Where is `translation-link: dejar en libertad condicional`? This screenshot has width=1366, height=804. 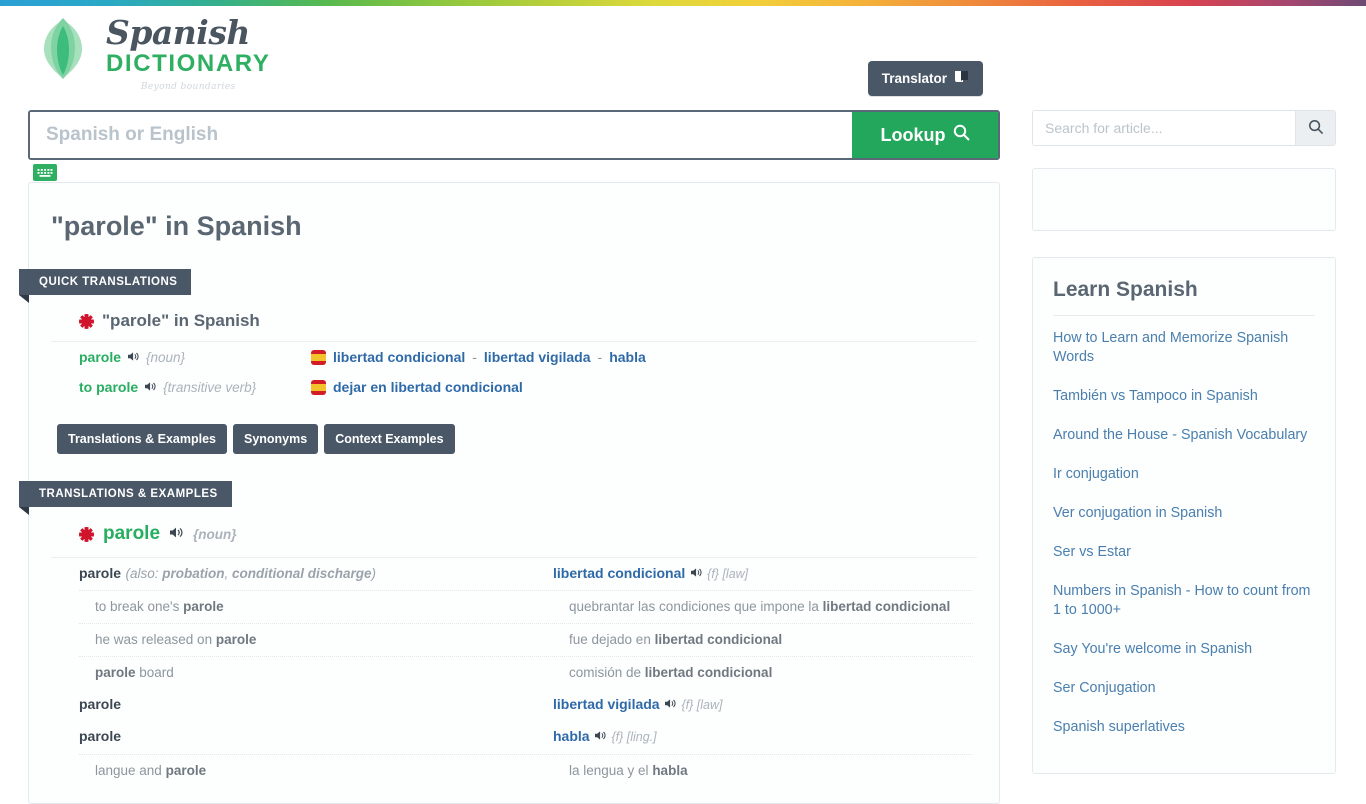 translation-link: dejar en libertad condicional is located at coordinates (428, 387).